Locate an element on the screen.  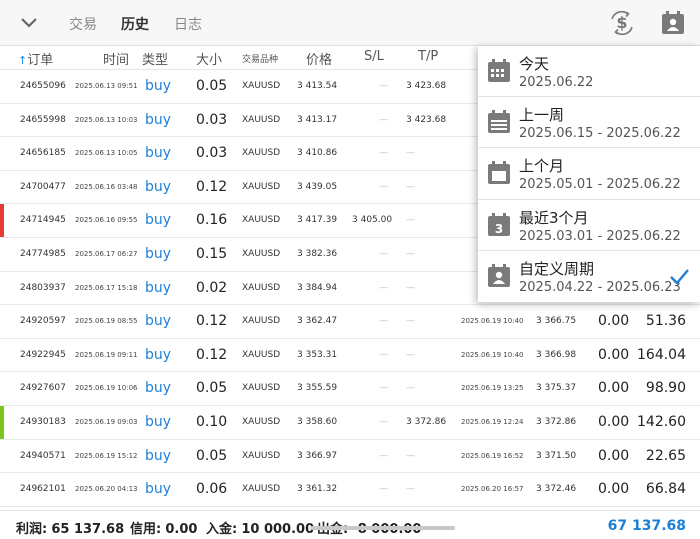
cell-close-price: 3 371.50 is located at coordinates (556, 455).